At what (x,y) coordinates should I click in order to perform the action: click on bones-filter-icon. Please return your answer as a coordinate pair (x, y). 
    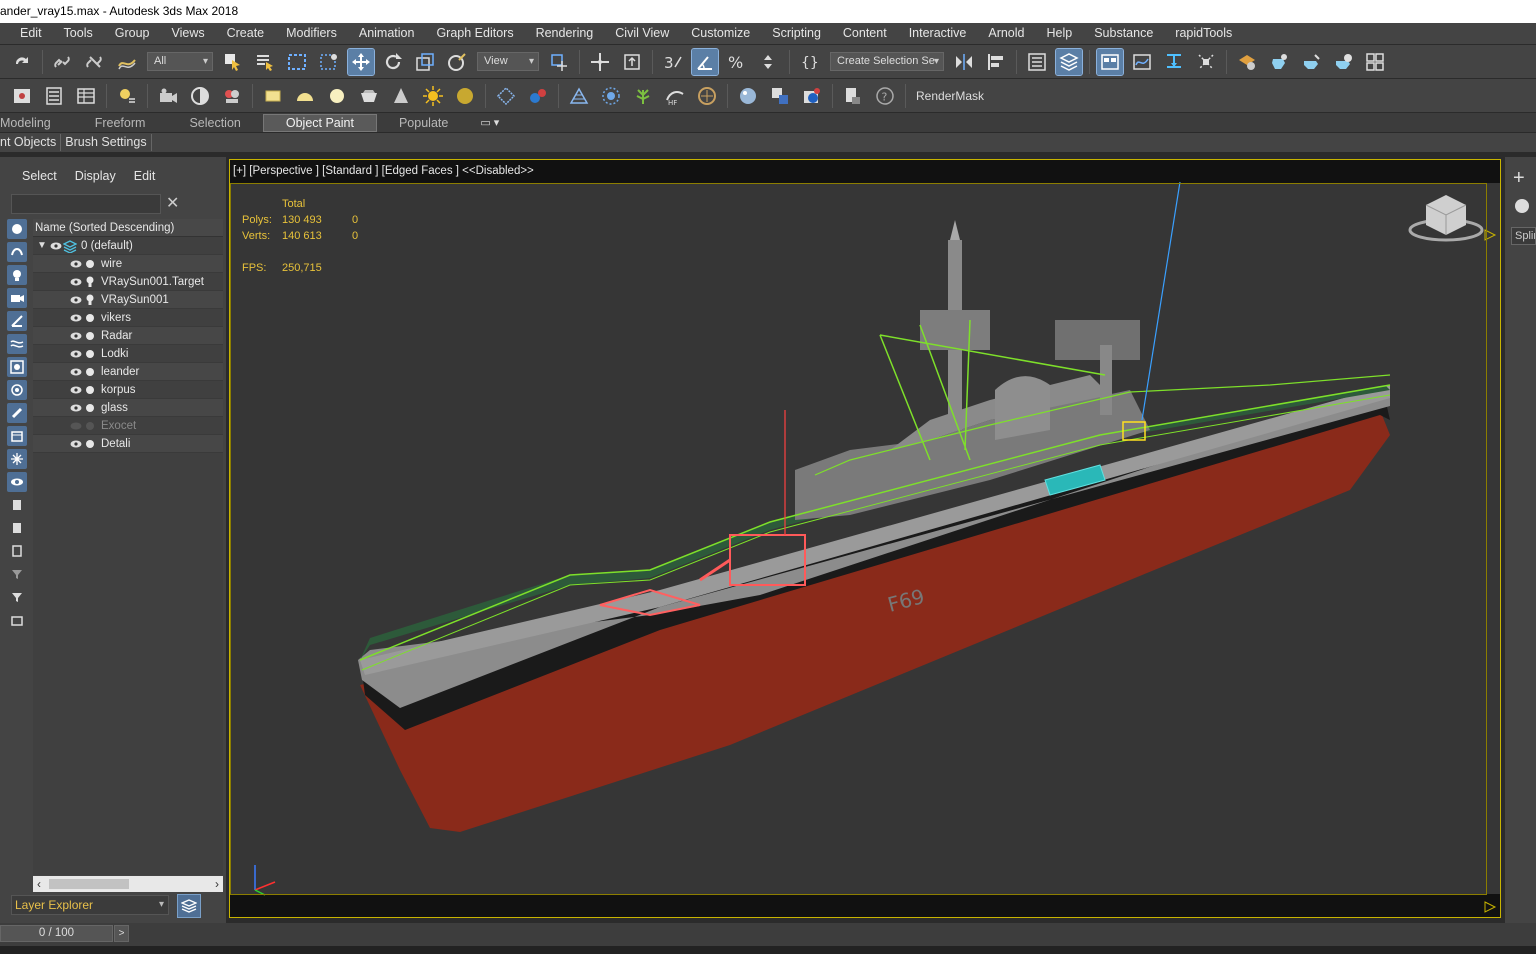
    Looking at the image, I should click on (17, 413).